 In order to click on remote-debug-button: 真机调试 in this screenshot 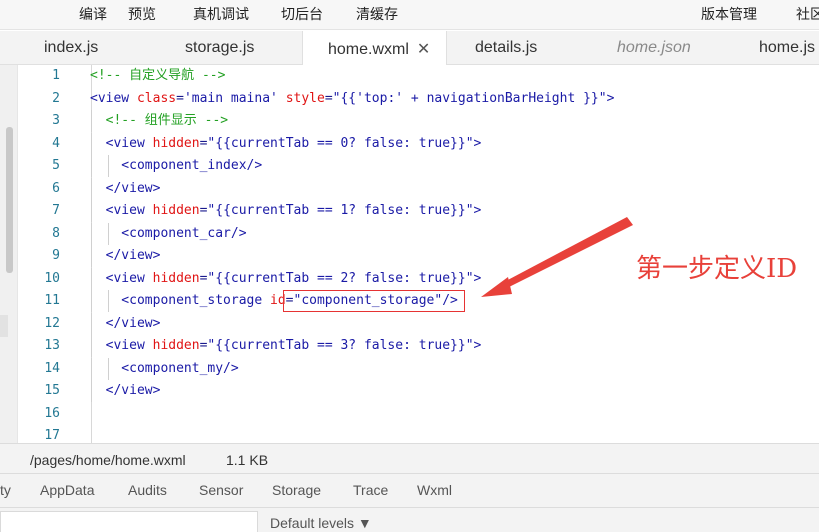, I will do `click(221, 14)`.